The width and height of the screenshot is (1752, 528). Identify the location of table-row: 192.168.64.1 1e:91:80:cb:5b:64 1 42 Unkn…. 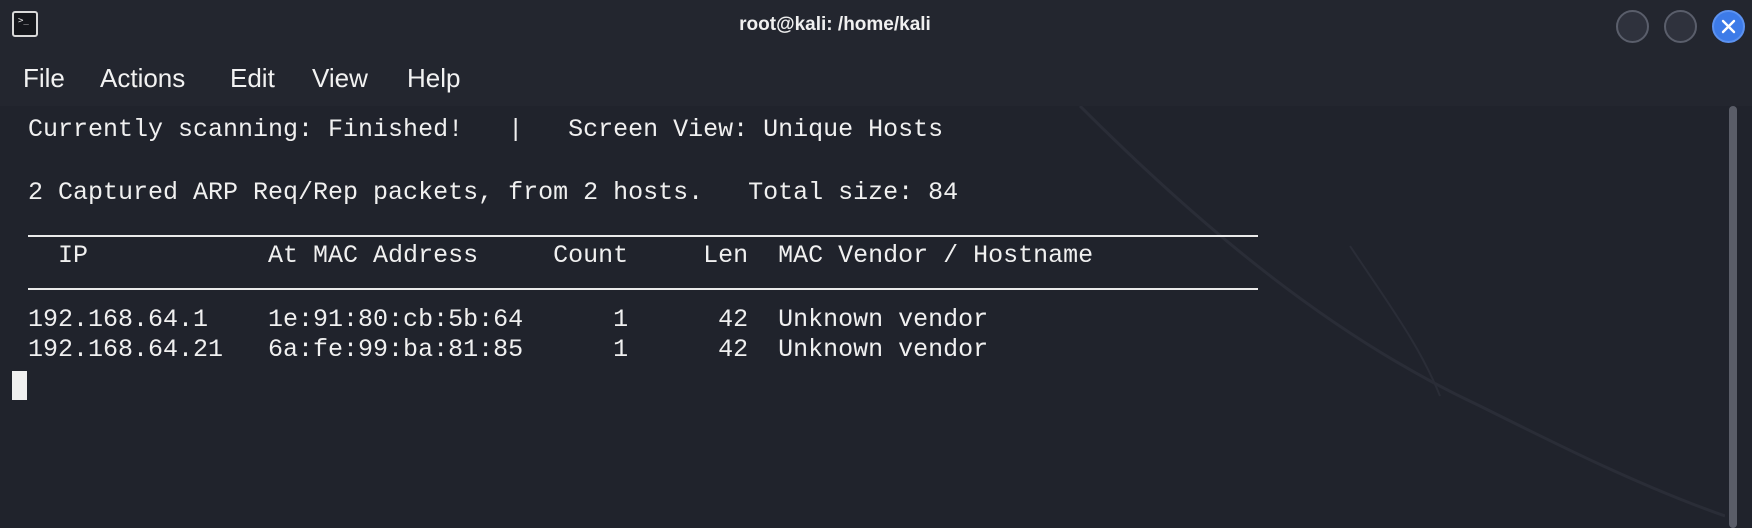
(508, 319).